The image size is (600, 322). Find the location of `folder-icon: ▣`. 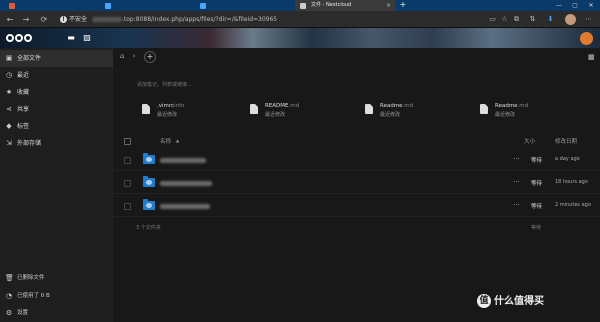

folder-icon: ▣ is located at coordinates (9, 58).